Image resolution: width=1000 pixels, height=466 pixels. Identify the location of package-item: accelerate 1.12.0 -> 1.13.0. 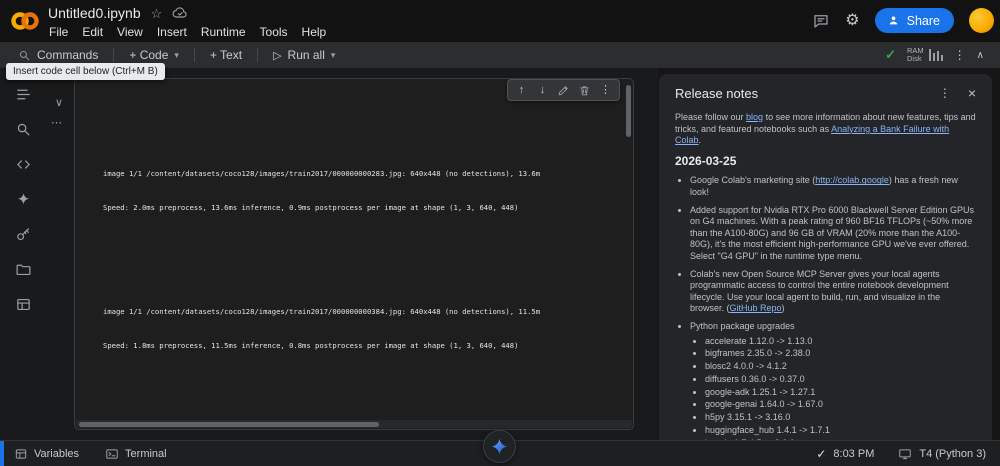
(840, 342).